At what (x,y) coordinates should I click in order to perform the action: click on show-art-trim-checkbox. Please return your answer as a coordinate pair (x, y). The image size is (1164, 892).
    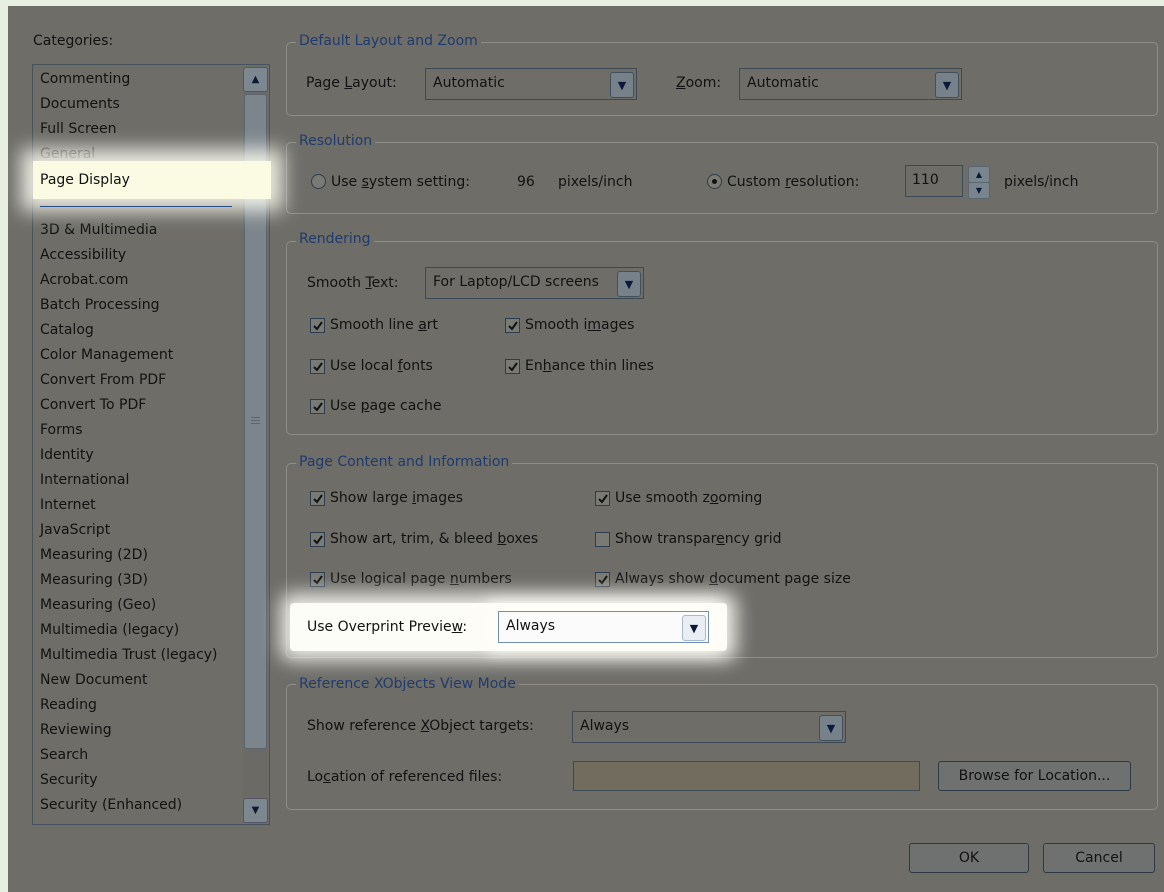
    Looking at the image, I should click on (317, 539).